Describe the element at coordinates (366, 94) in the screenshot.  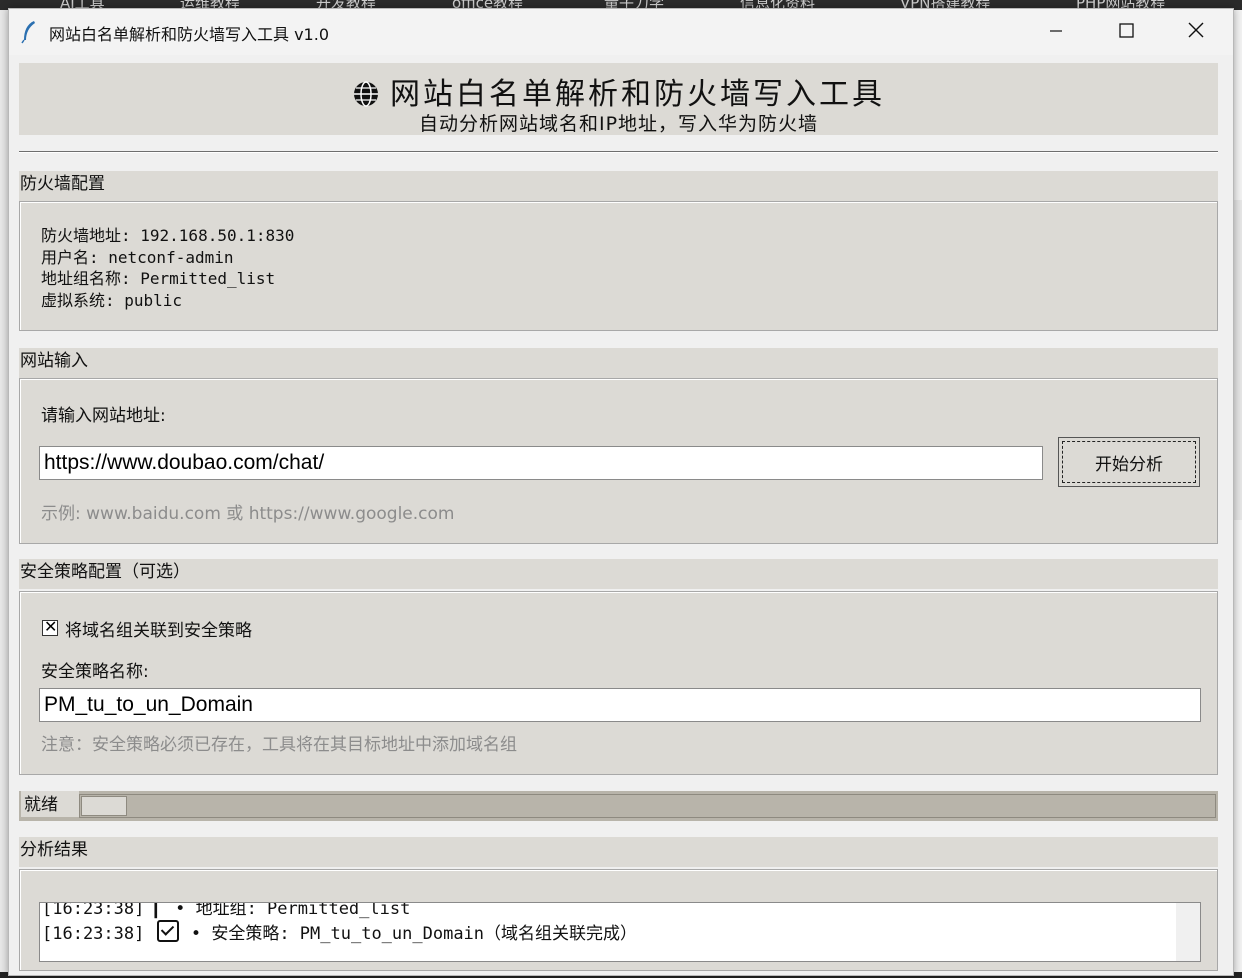
I see `globe-icon` at that location.